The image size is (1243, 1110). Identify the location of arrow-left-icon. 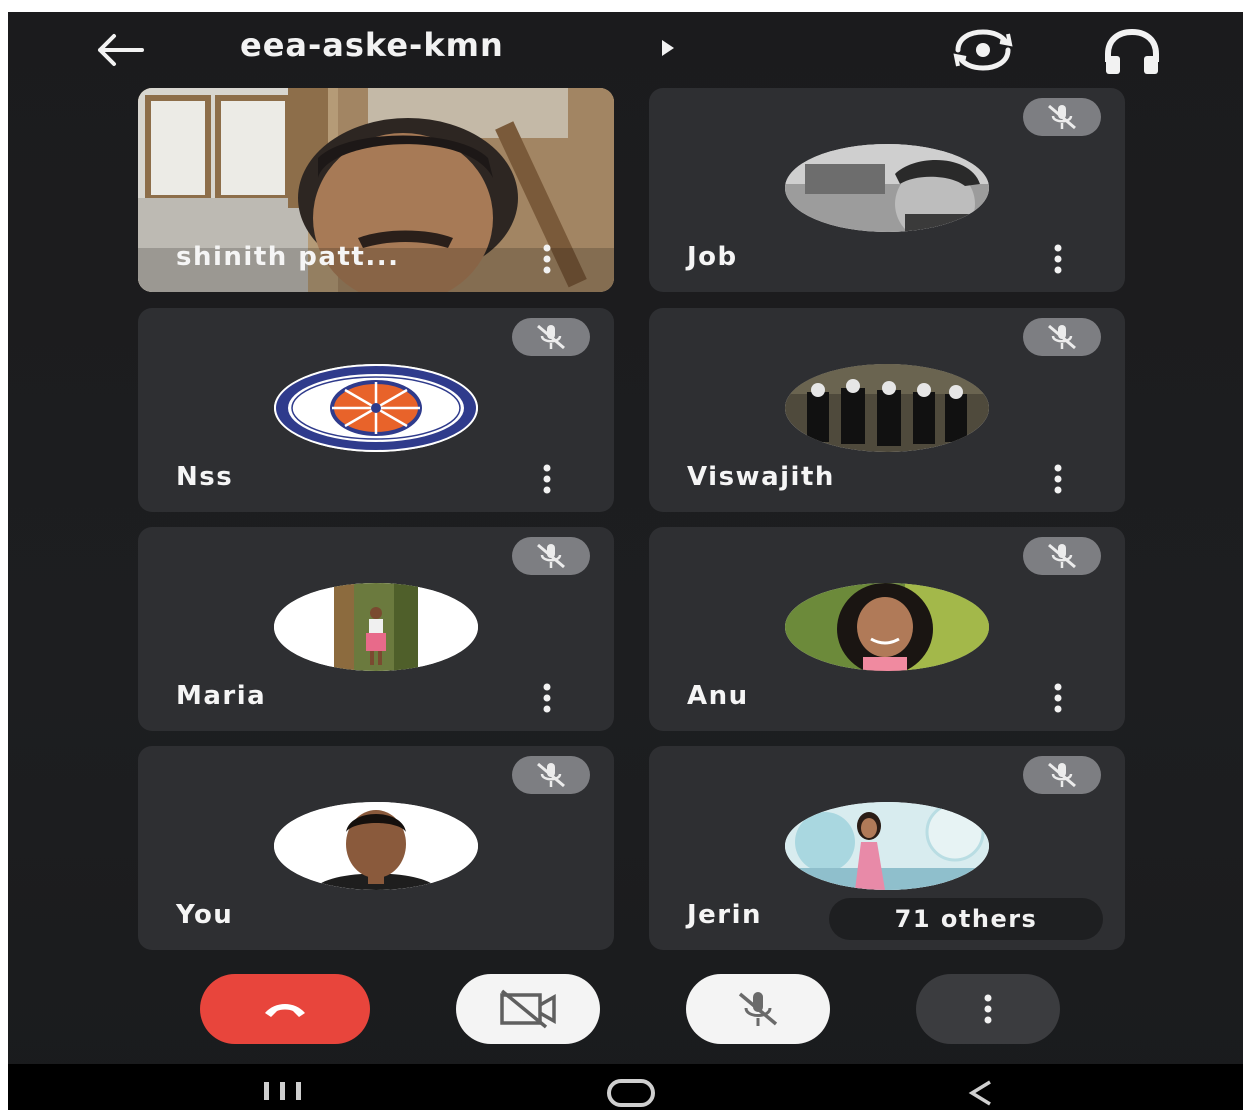
(121, 50).